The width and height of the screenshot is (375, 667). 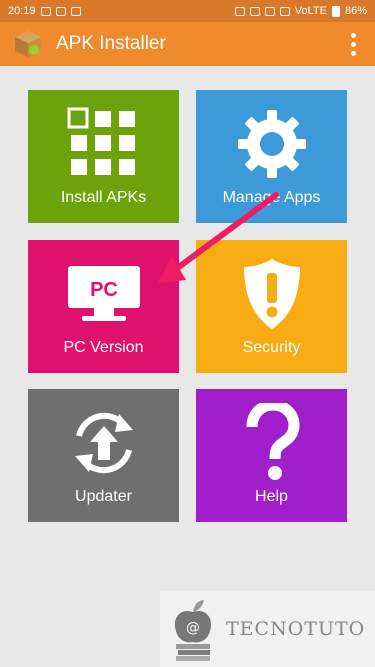 I want to click on status-left: 20:19, so click(x=44, y=11).